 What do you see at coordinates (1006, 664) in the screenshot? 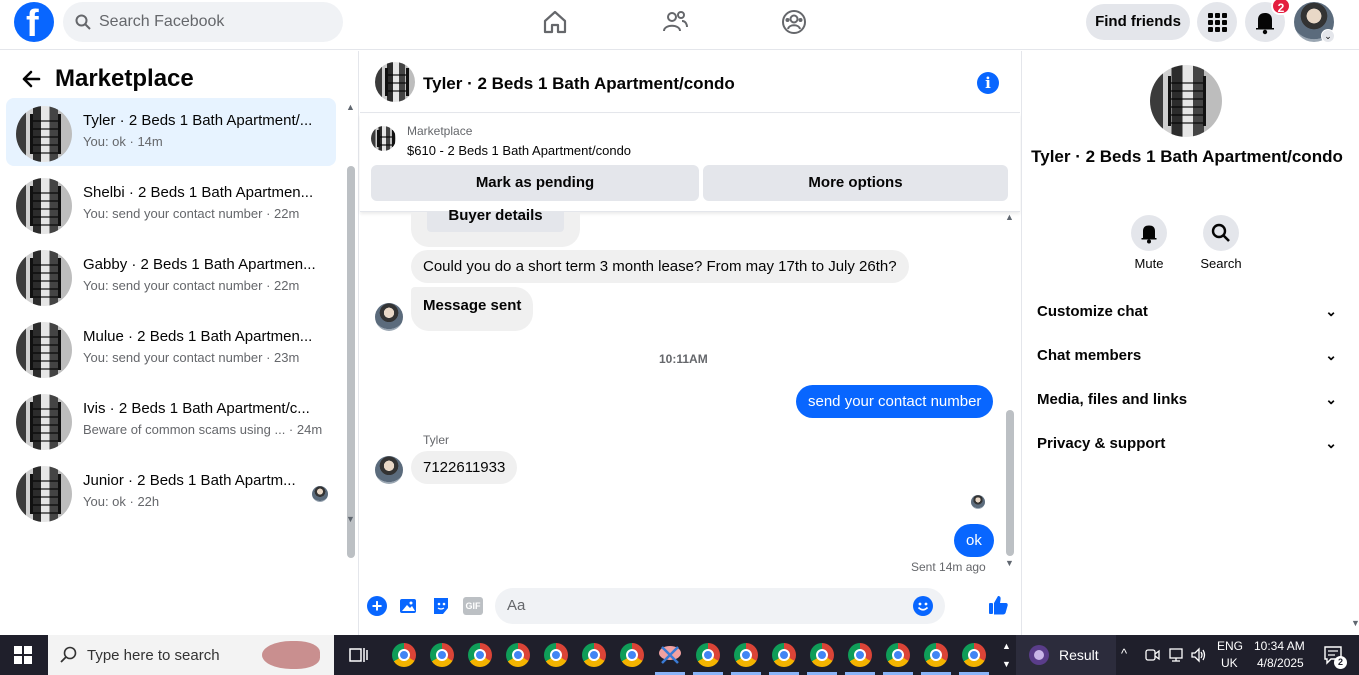
I see `taskbar-scroll-down-icon: ▼` at bounding box center [1006, 664].